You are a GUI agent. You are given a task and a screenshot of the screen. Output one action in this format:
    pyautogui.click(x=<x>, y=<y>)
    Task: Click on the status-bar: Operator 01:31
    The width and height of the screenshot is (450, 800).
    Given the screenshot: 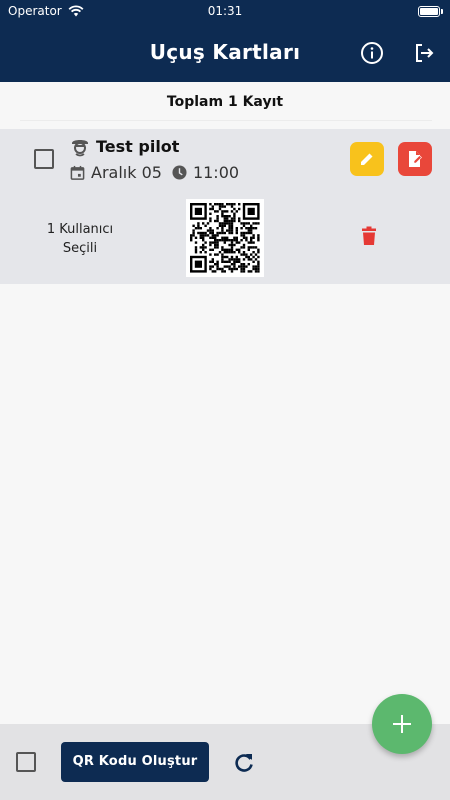 What is the action you would take?
    pyautogui.click(x=225, y=11)
    